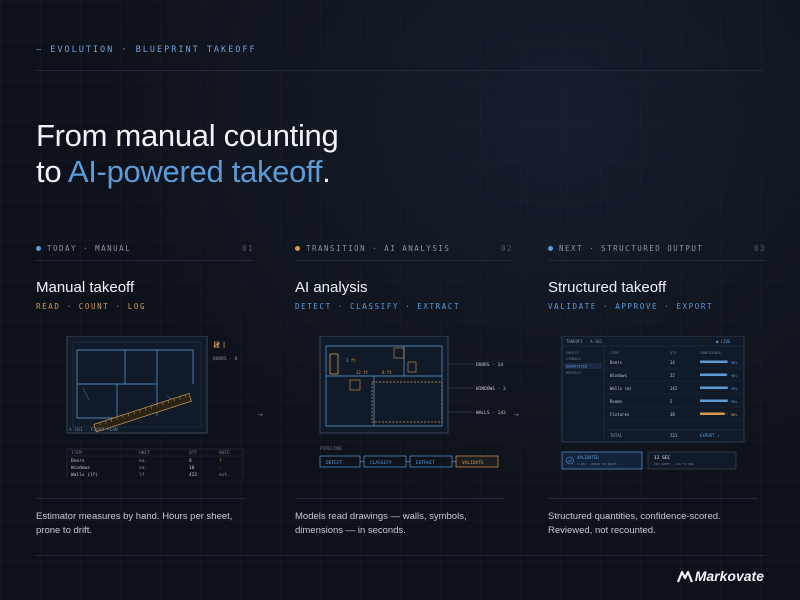 Image resolution: width=800 pixels, height=600 pixels. I want to click on svg-text: VALIDATE, so click(473, 463).